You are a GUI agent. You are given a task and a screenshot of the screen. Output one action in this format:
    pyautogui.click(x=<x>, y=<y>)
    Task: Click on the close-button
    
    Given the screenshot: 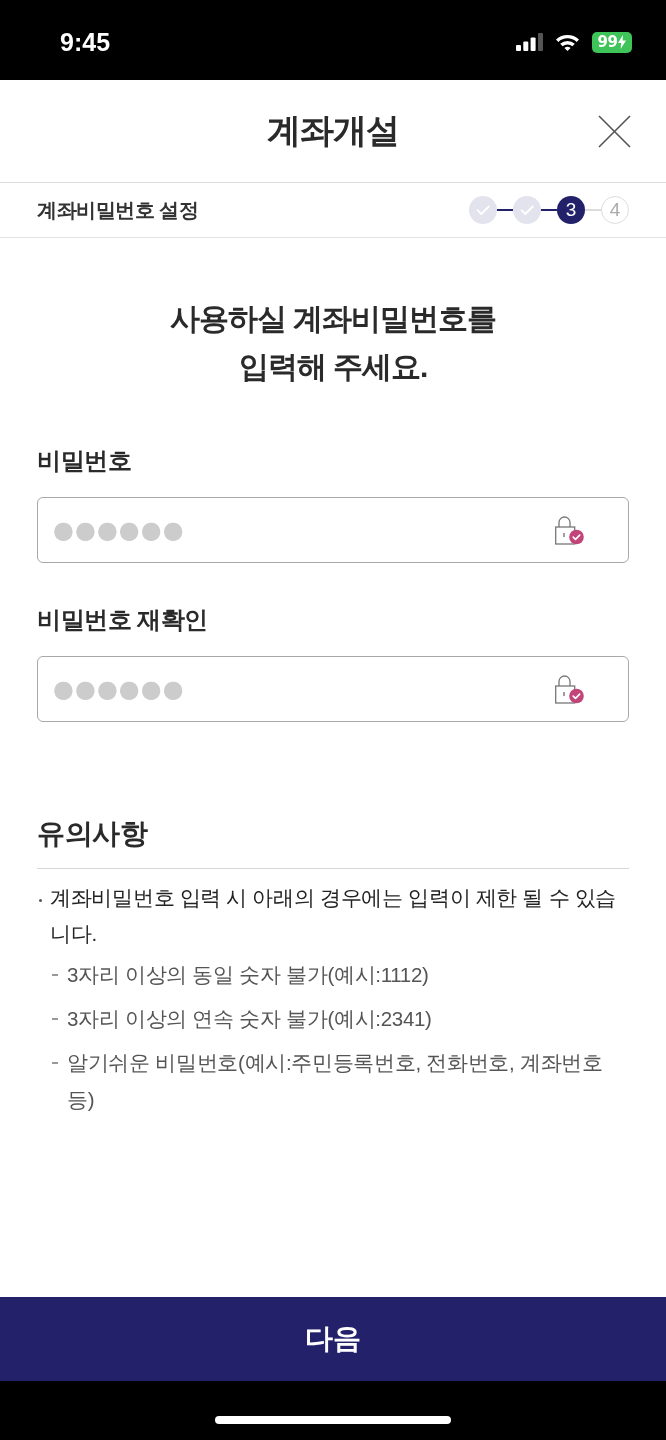 What is the action you would take?
    pyautogui.click(x=614, y=131)
    